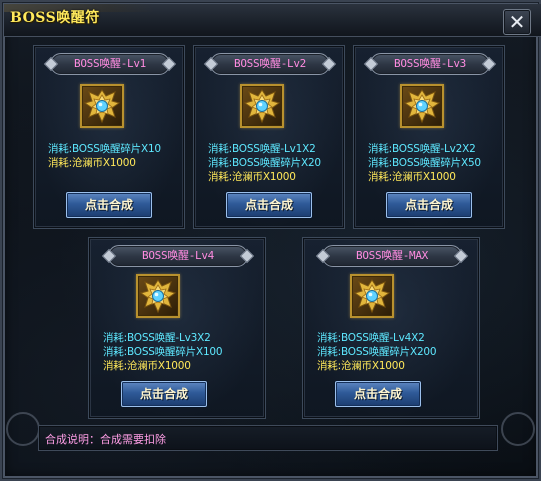  What do you see at coordinates (272, 20) in the screenshot?
I see `title-bar: BOSS唤醒符 ✕` at bounding box center [272, 20].